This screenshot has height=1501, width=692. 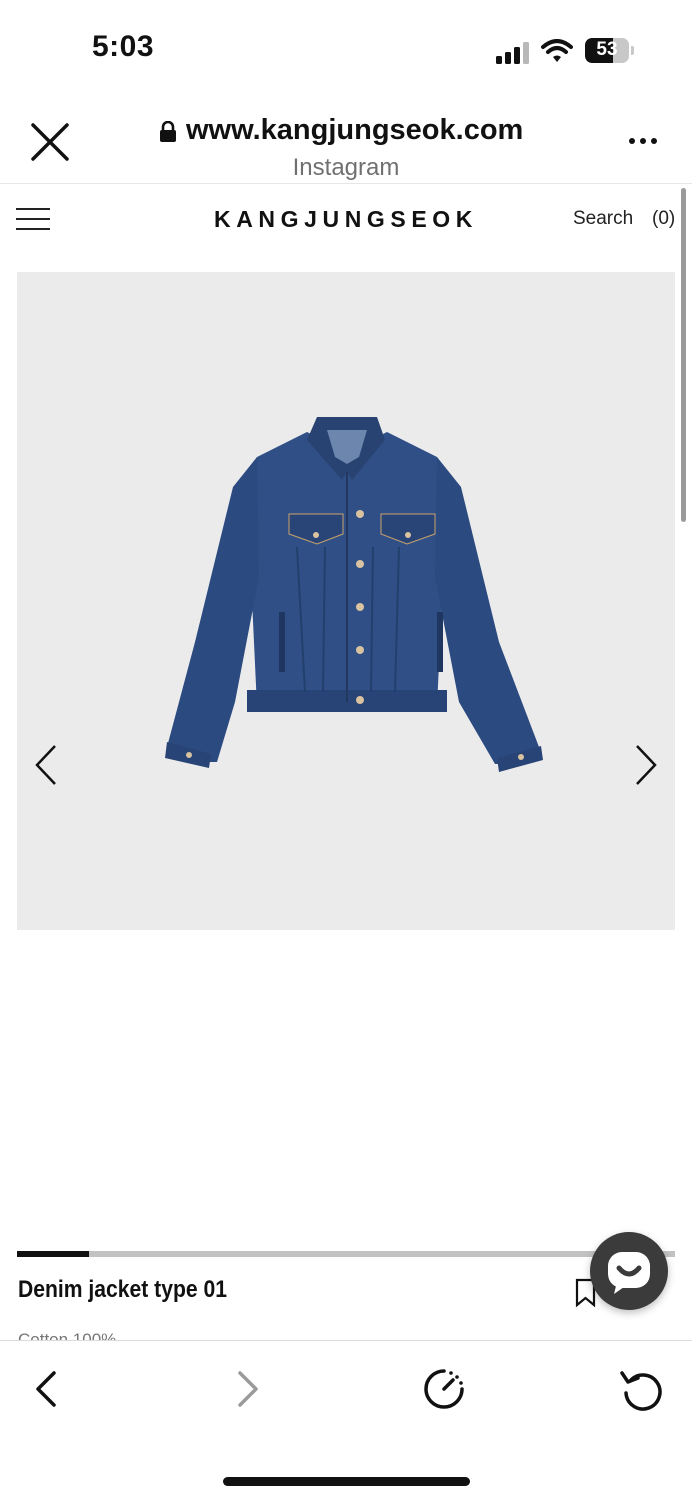 I want to click on source-label: Instagram, so click(x=346, y=167).